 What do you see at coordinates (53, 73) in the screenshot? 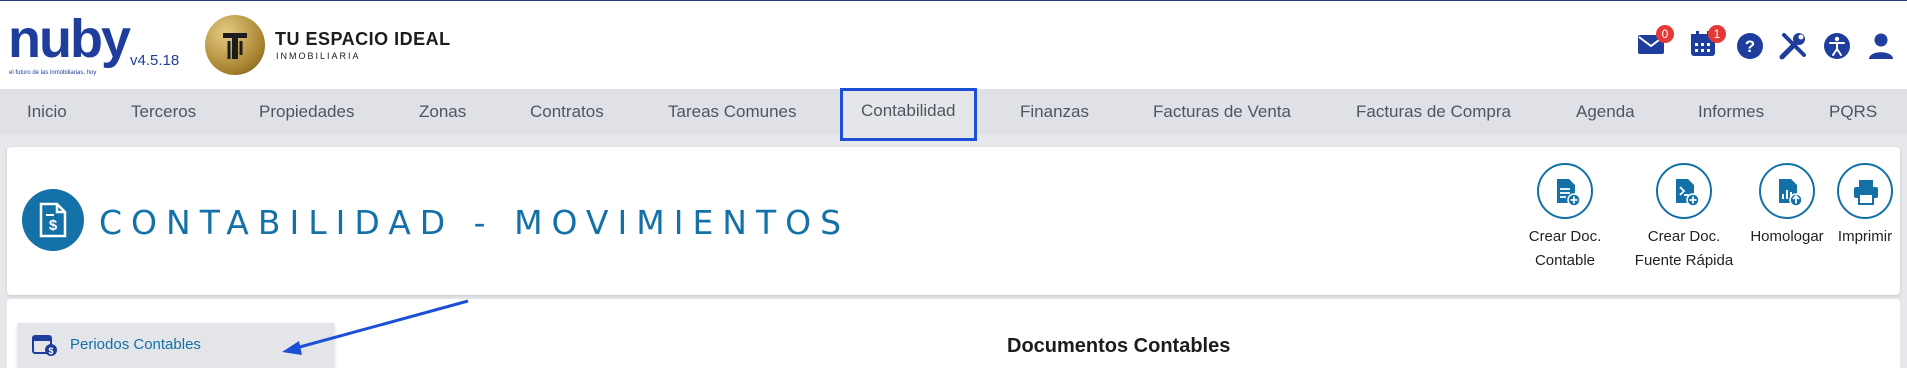
I see `brand-tagline: el futuro de las inmobiliarias, hoy` at bounding box center [53, 73].